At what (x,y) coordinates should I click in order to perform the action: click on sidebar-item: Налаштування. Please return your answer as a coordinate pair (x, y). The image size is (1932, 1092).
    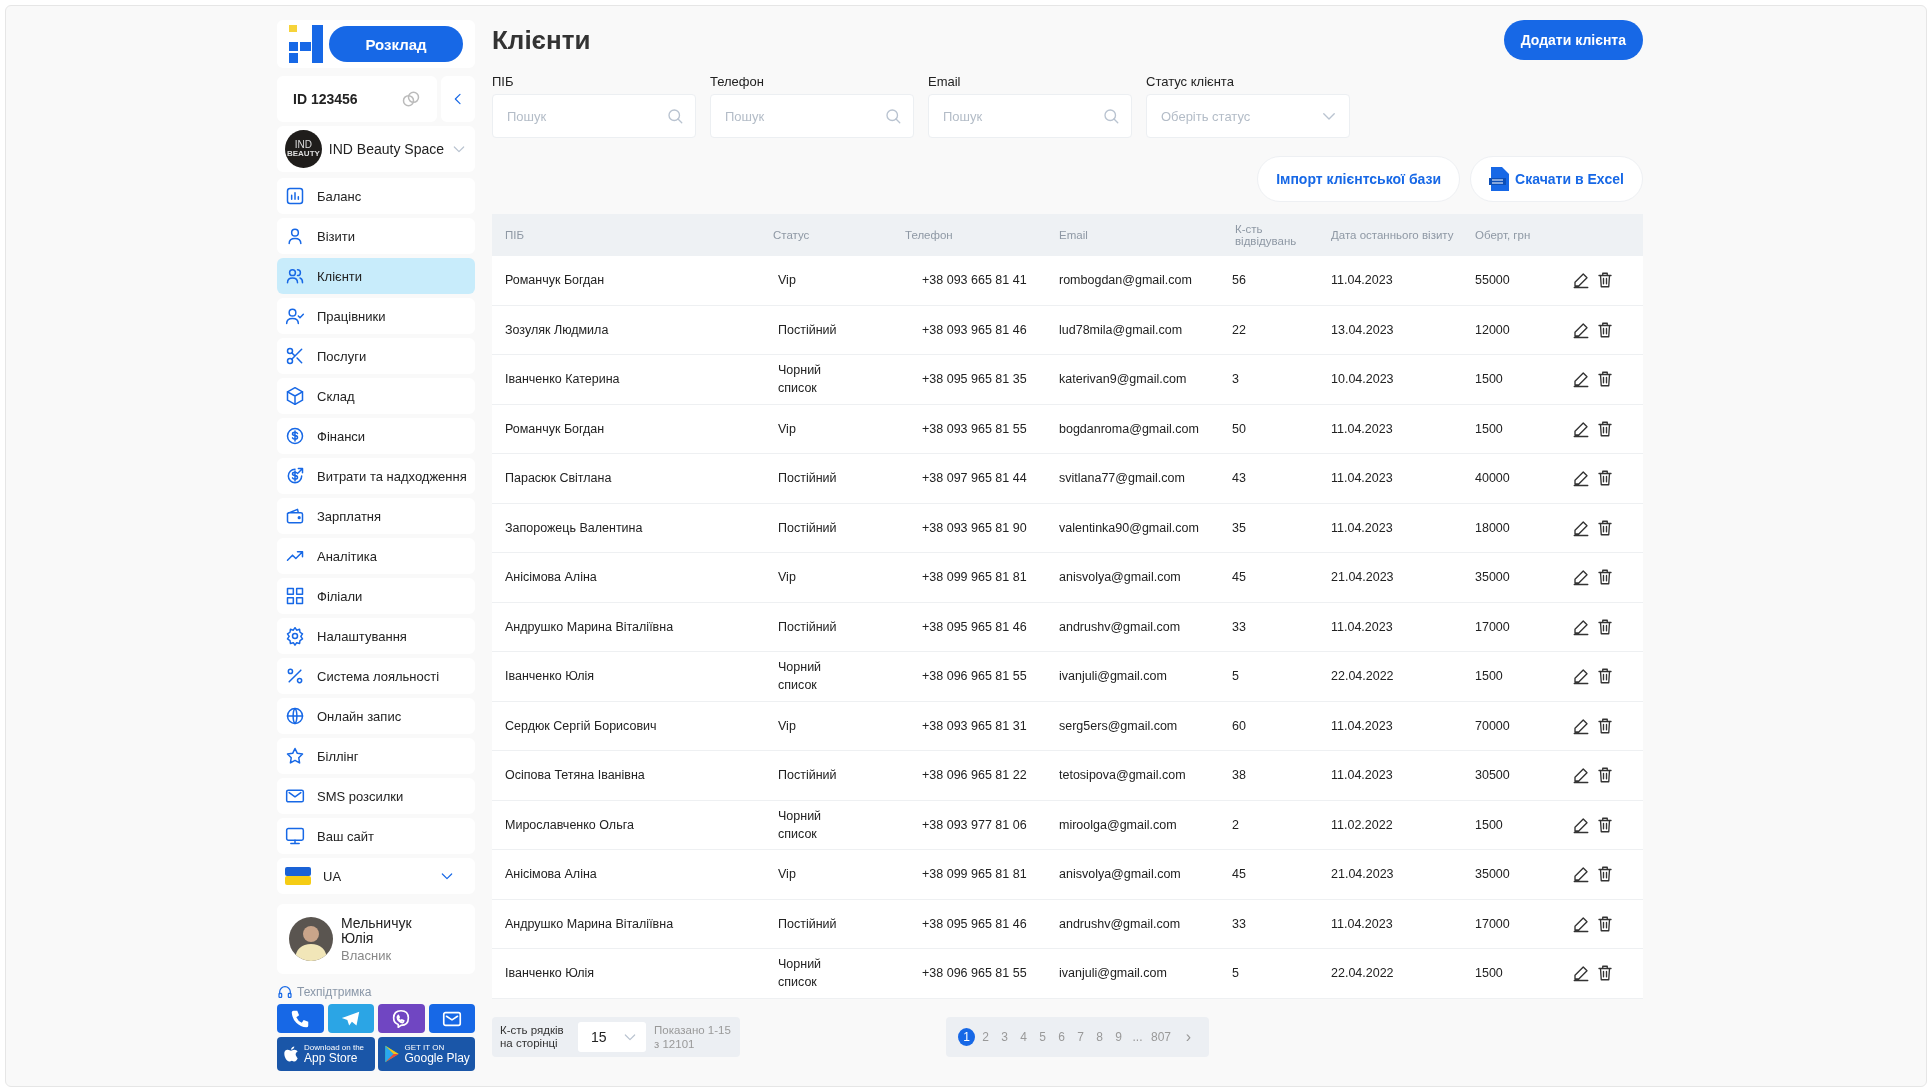
    Looking at the image, I should click on (376, 636).